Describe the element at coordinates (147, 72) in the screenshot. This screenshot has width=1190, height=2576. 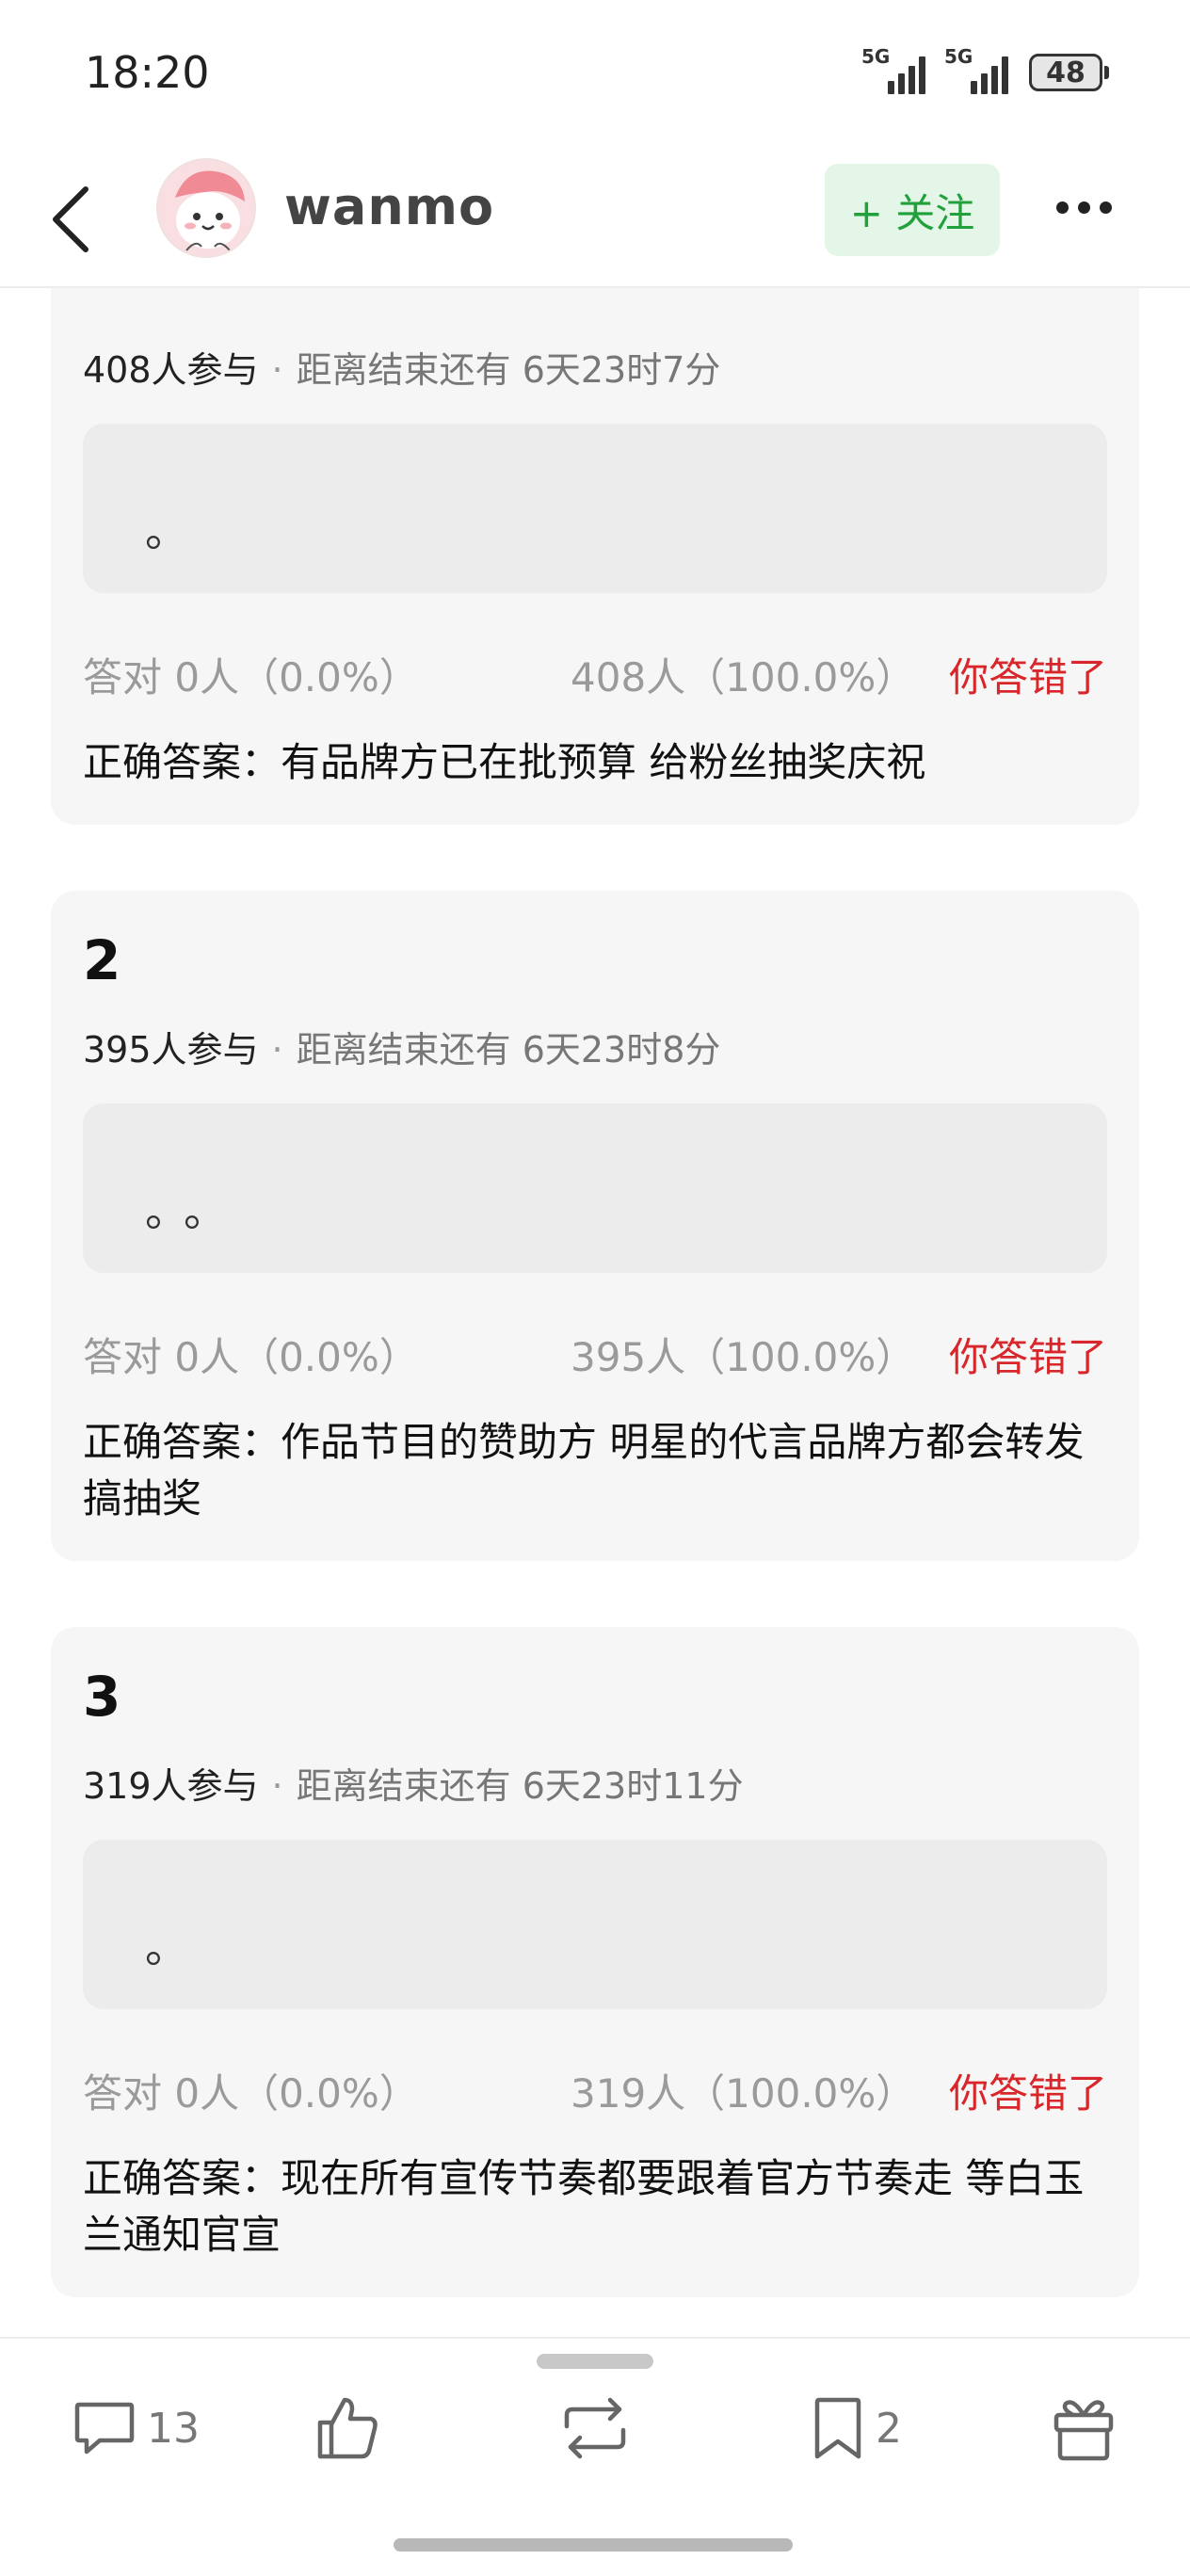
I see `status-time: 18:20` at that location.